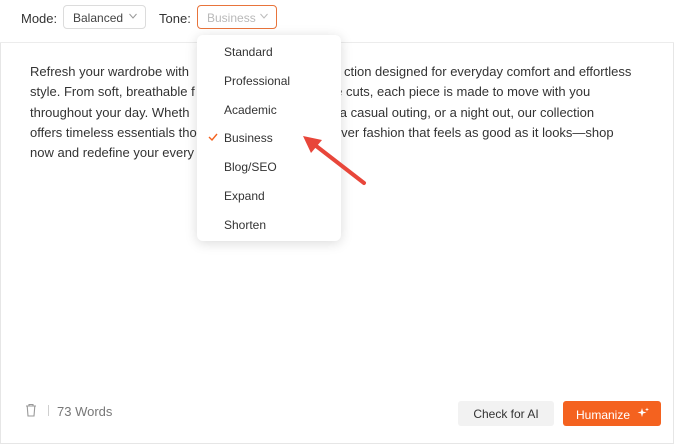 The height and width of the screenshot is (445, 674). I want to click on mode-select: Balanced, so click(104, 17).